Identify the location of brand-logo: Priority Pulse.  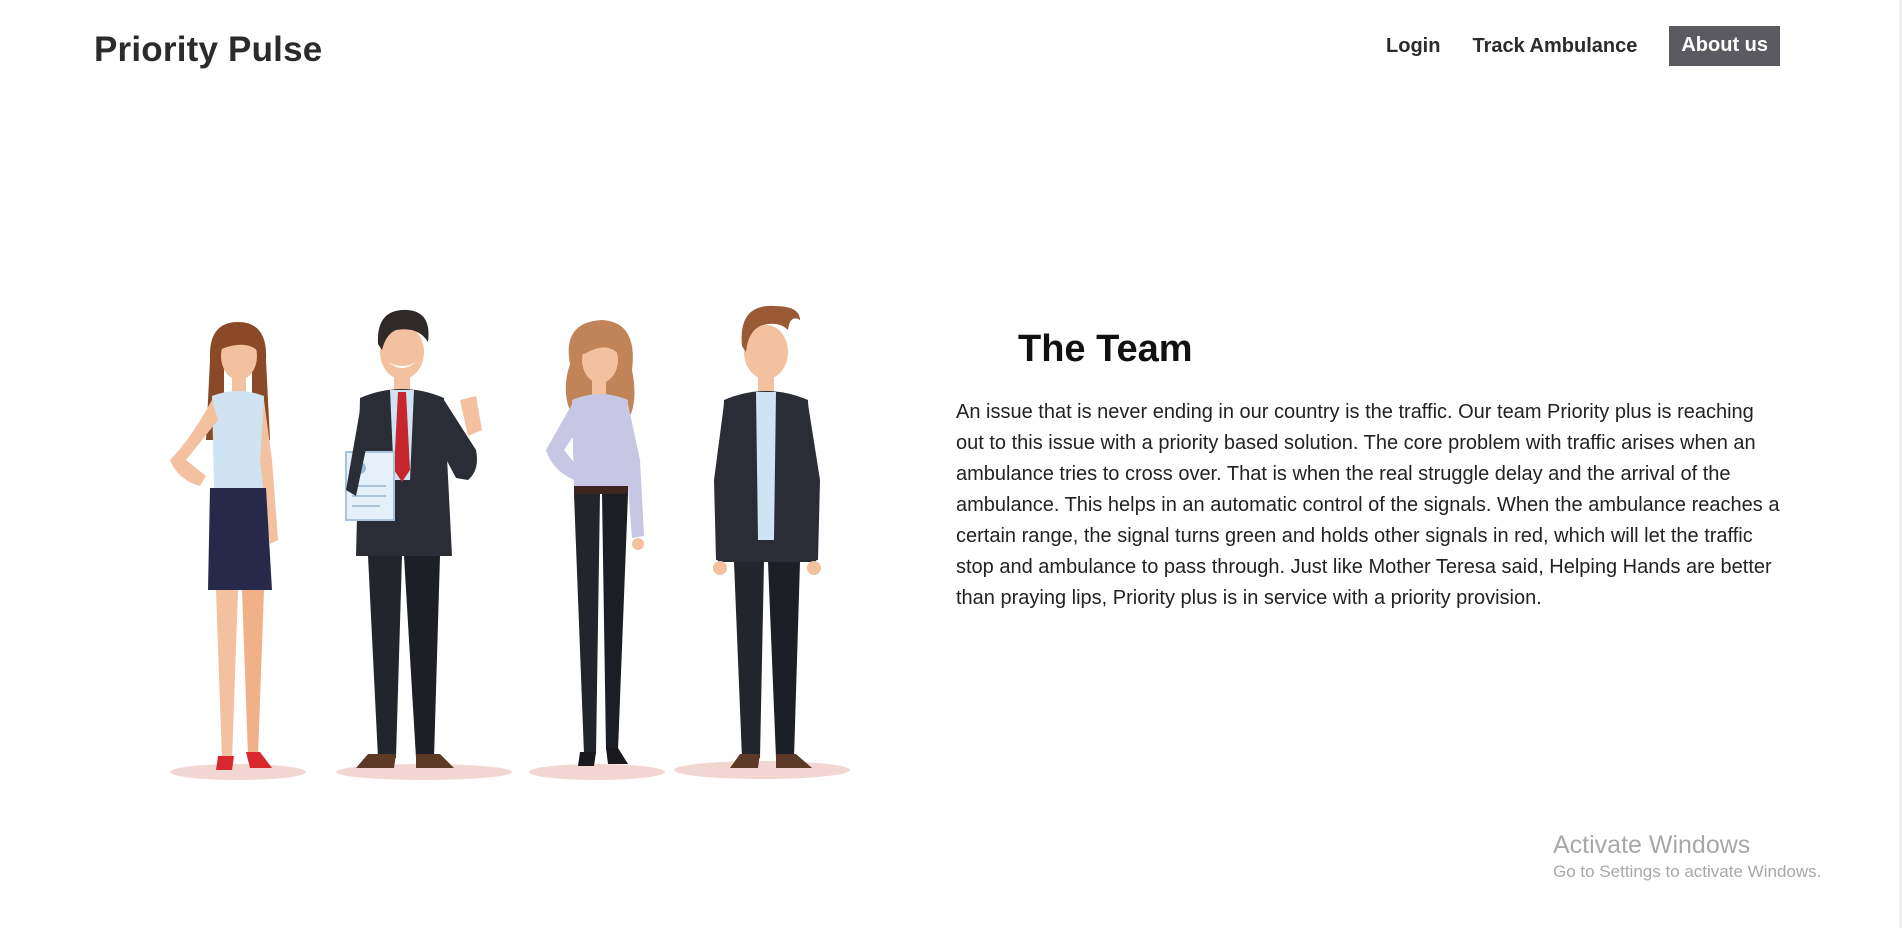
(208, 50).